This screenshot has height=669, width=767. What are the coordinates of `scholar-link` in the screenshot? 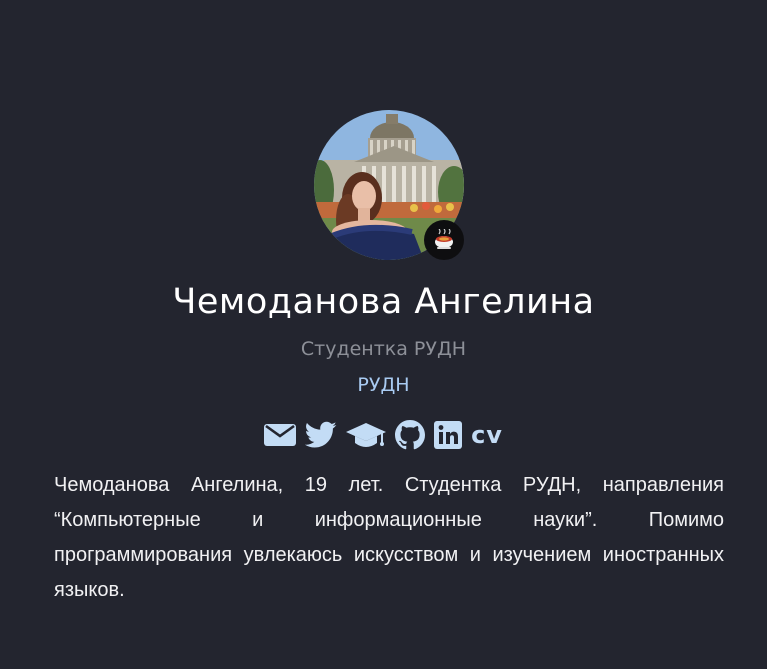 It's located at (366, 435).